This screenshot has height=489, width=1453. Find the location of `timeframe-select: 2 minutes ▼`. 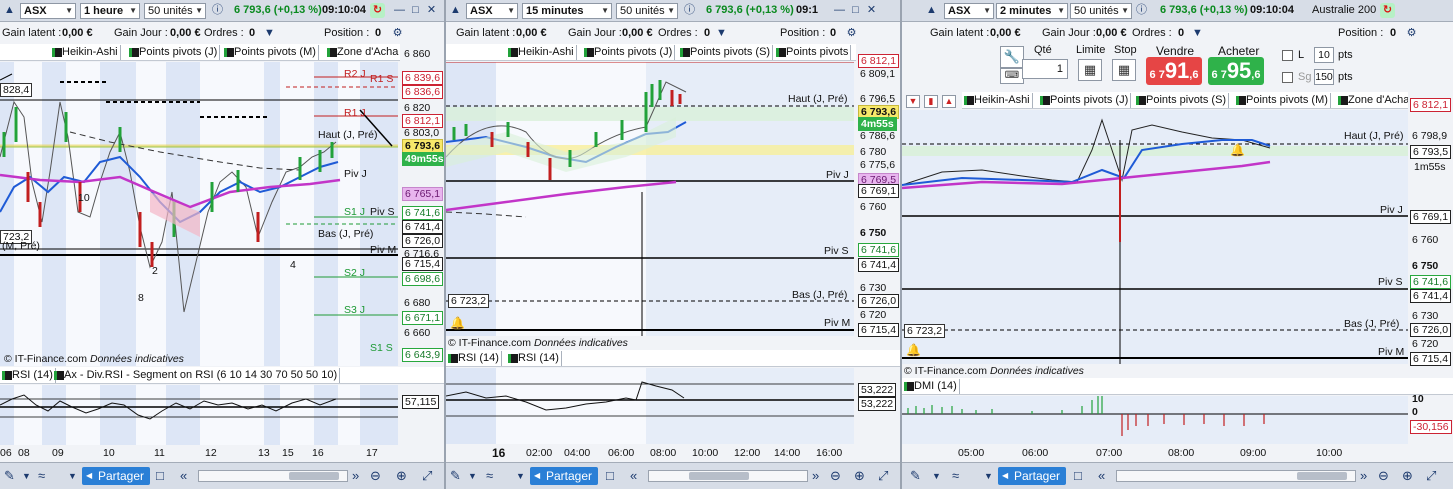

timeframe-select: 2 minutes ▼ is located at coordinates (1032, 11).